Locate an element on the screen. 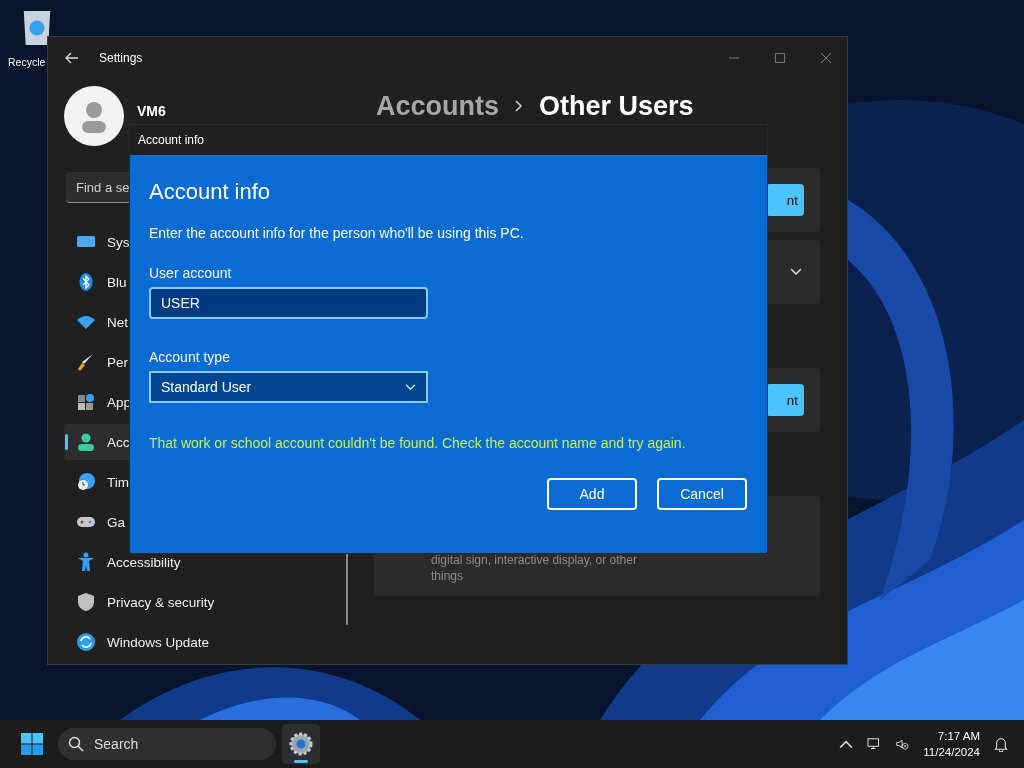  instructions-text: Enter the account info for the person who'll be using this PC. is located at coordinates (336, 233).